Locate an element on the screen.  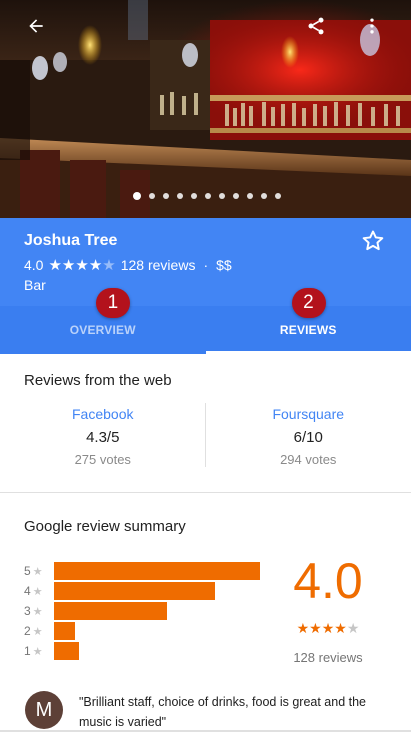
rating-bar-label: 2 ★ is located at coordinates (33, 631).